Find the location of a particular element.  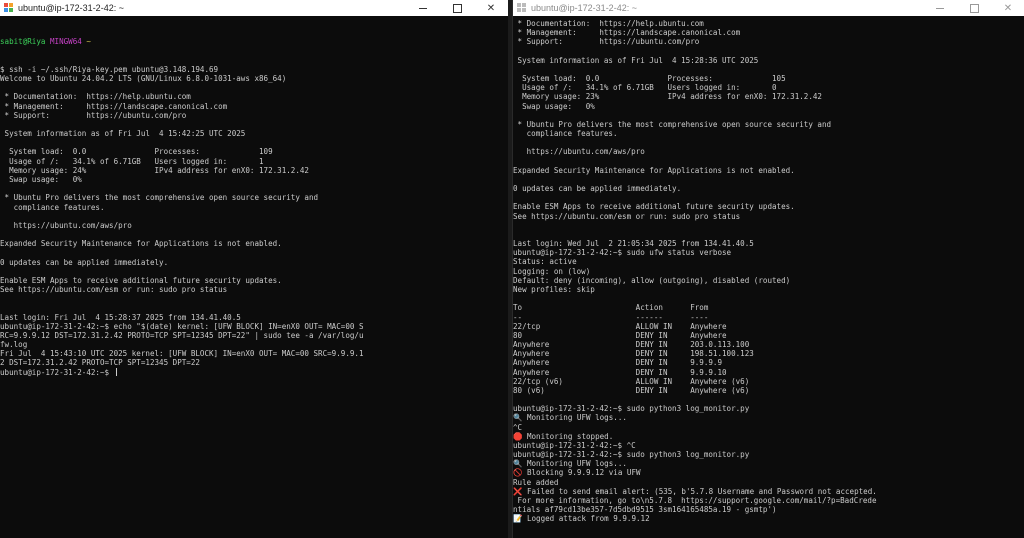

terminal-line: compliance features. is located at coordinates (565, 134).